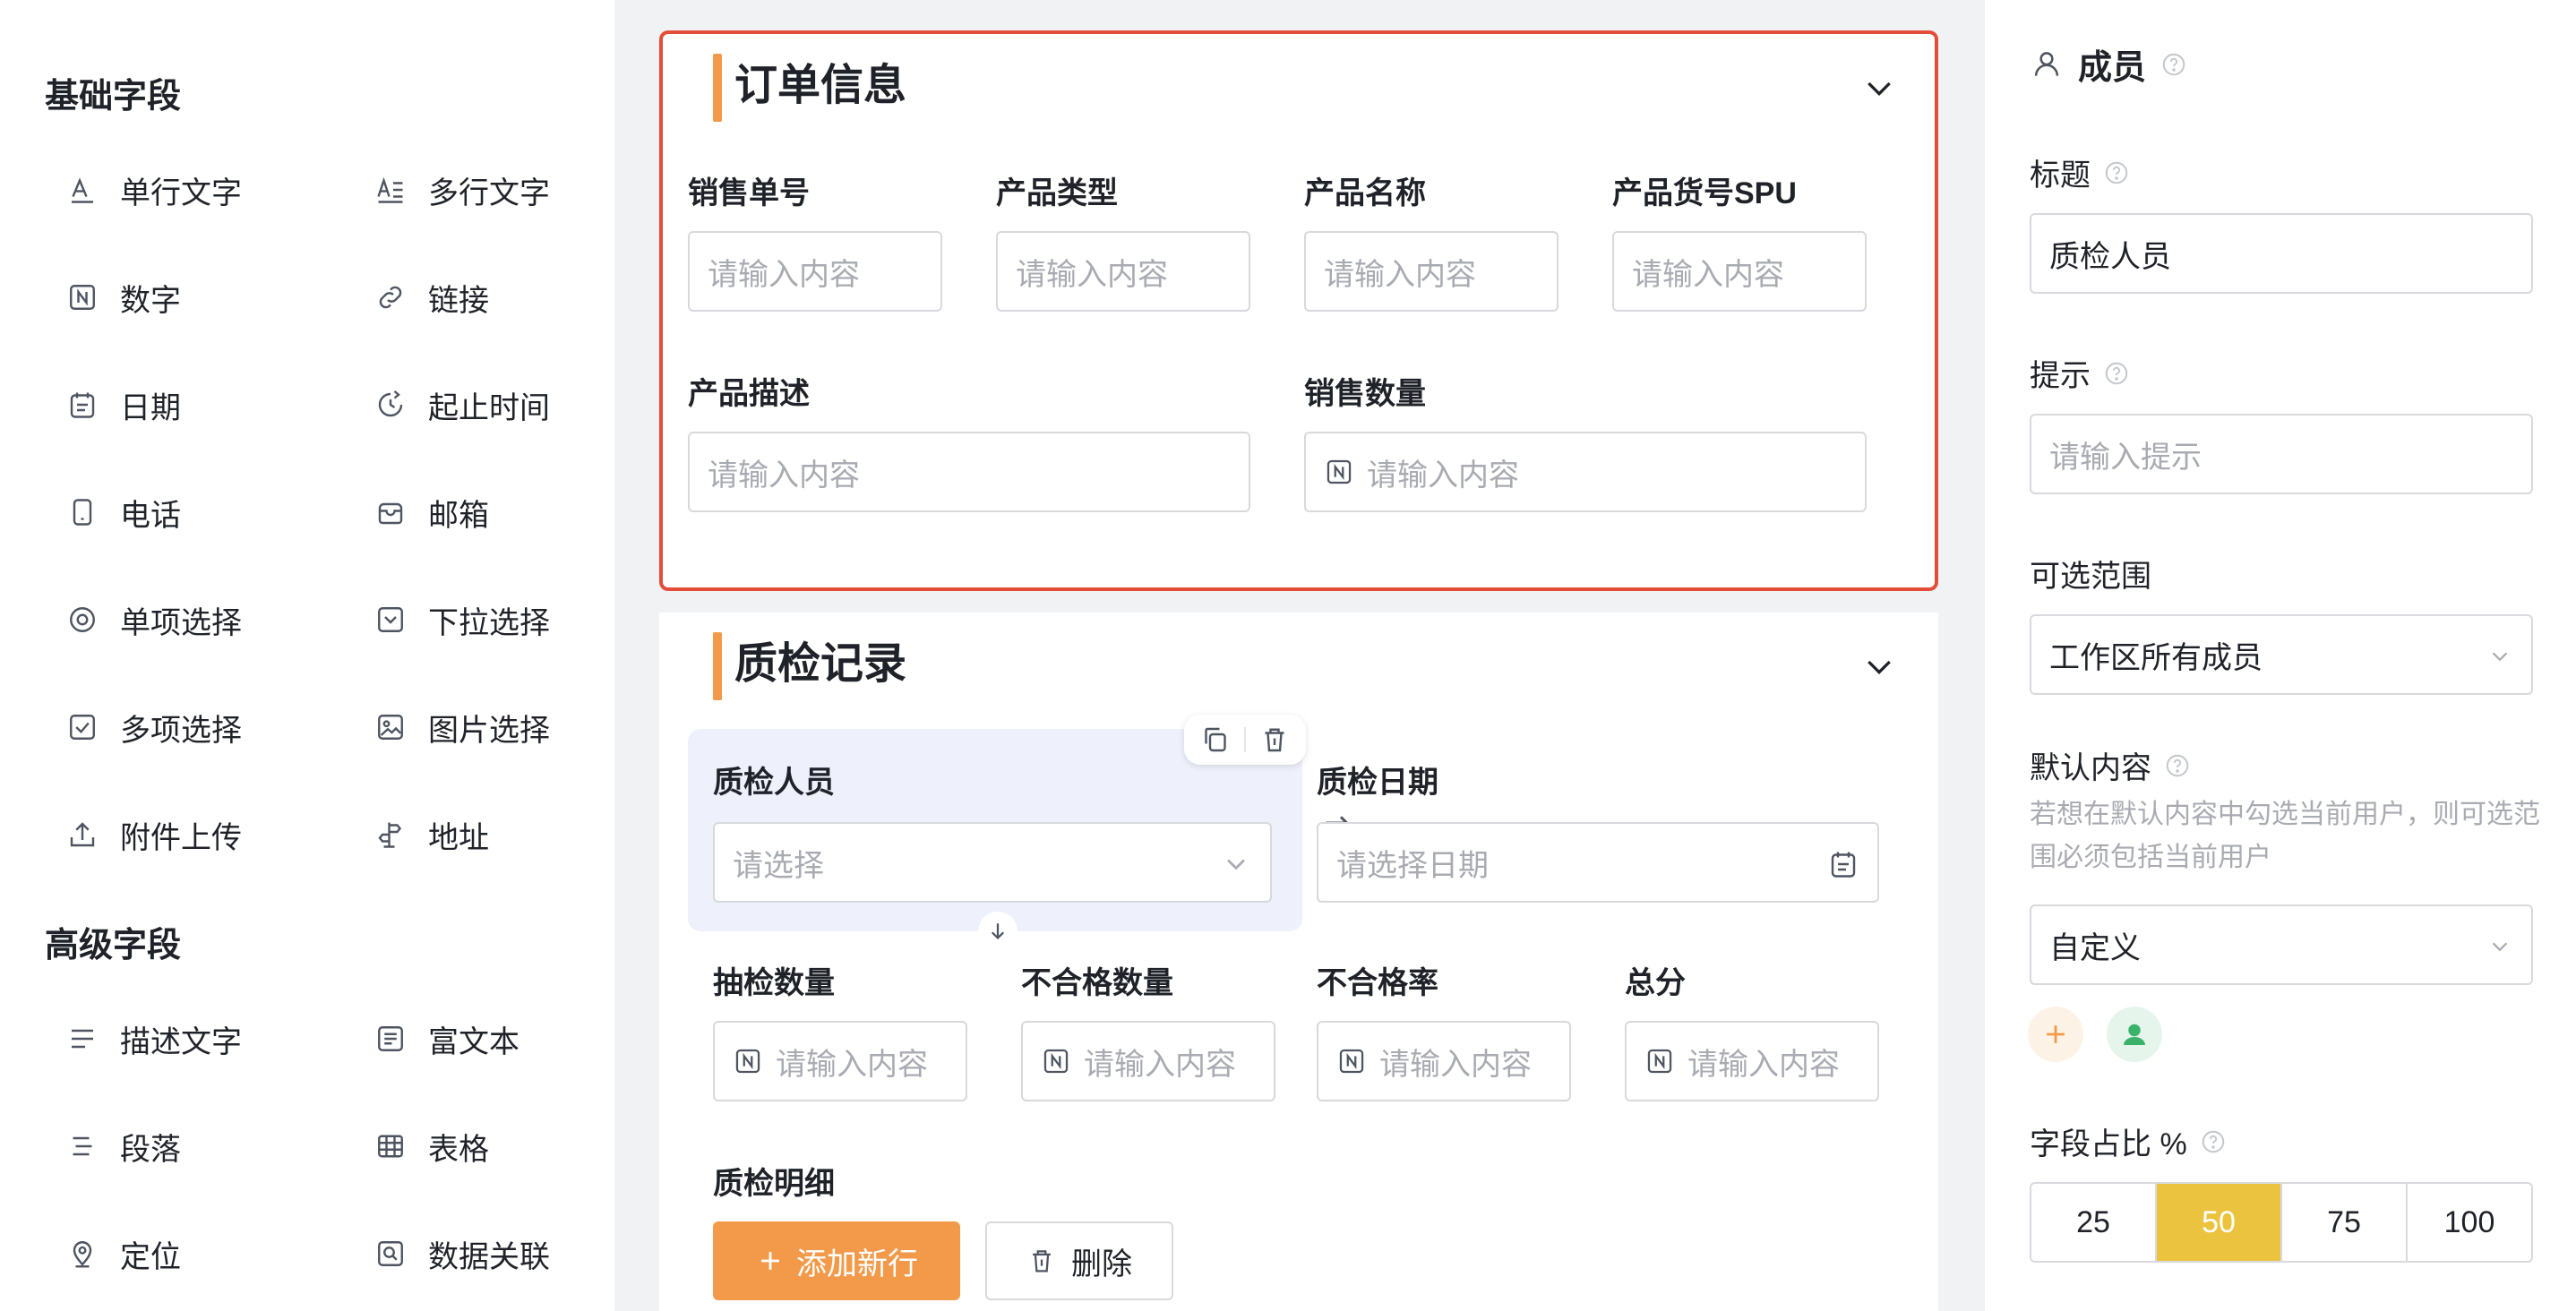 This screenshot has width=2576, height=1311. What do you see at coordinates (390, 1039) in the screenshot?
I see `rich-text-icon` at bounding box center [390, 1039].